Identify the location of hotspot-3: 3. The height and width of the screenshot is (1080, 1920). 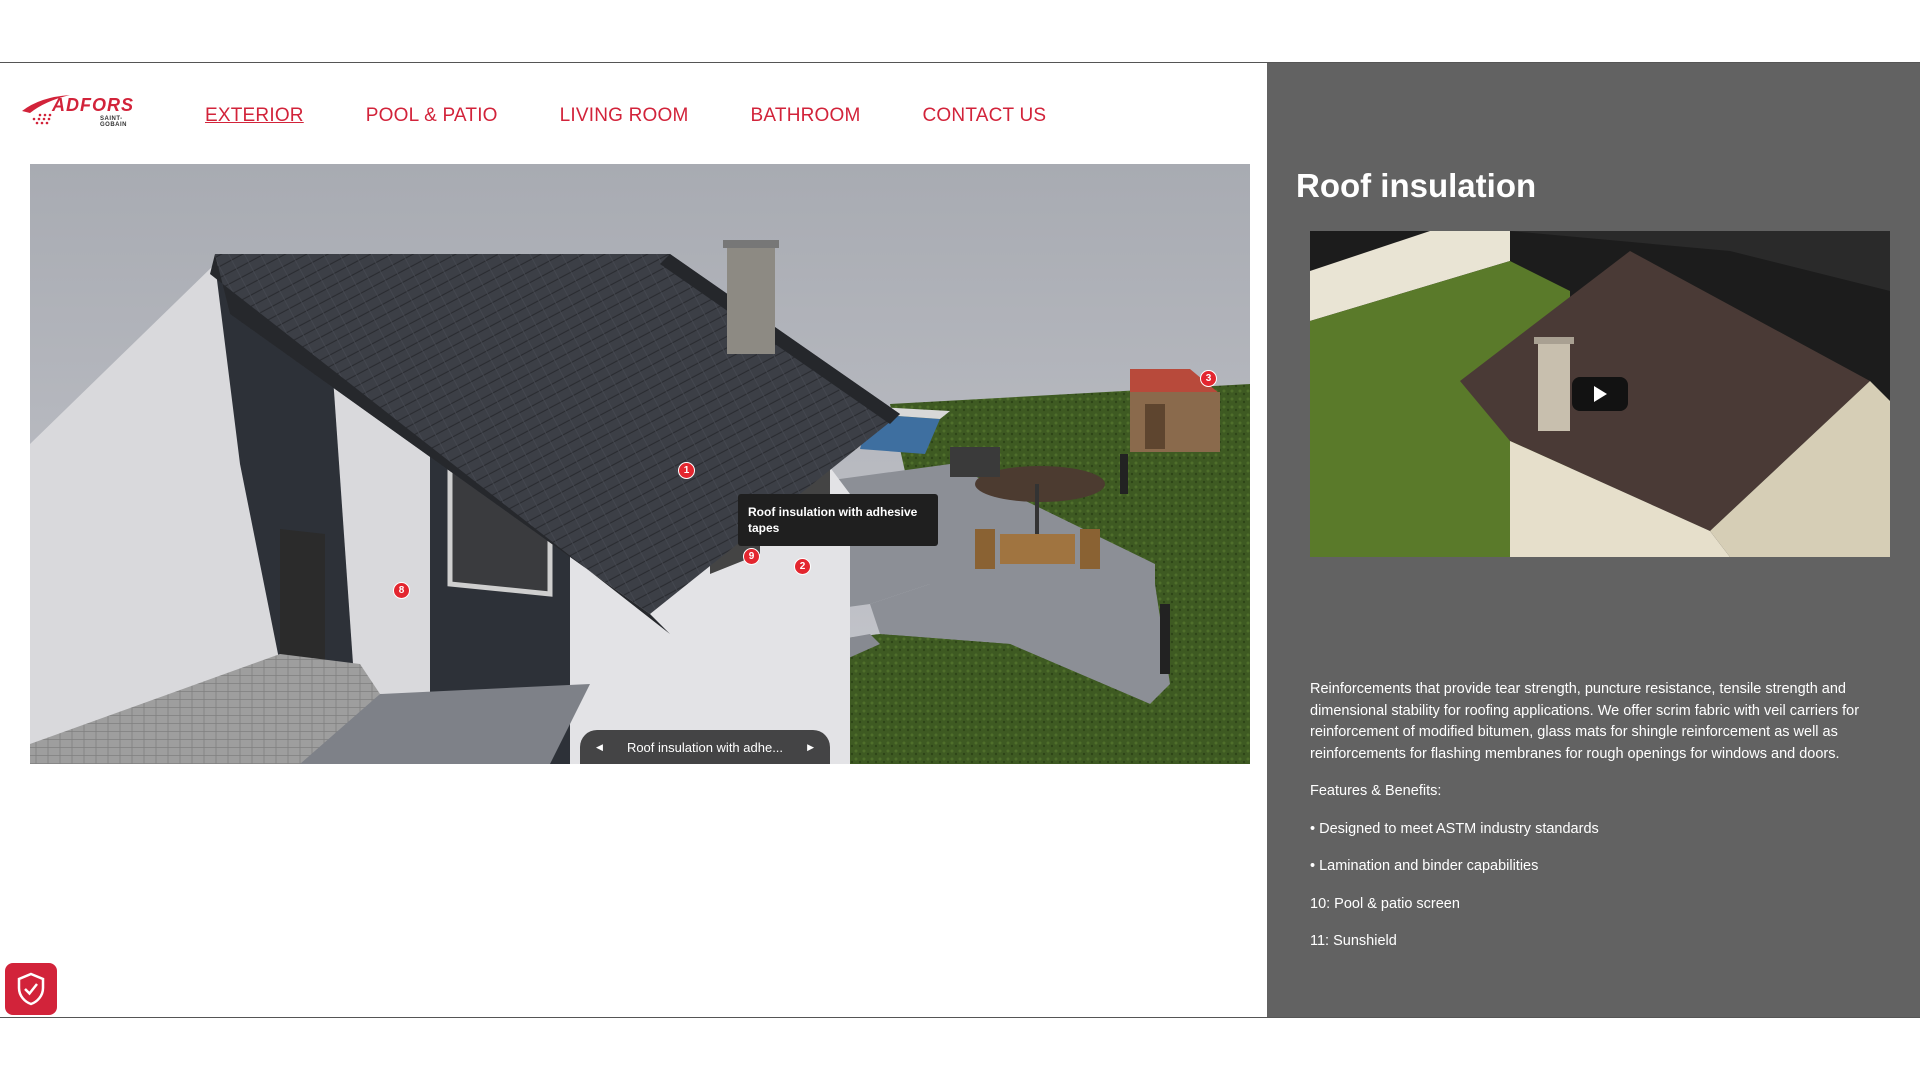
(1208, 378).